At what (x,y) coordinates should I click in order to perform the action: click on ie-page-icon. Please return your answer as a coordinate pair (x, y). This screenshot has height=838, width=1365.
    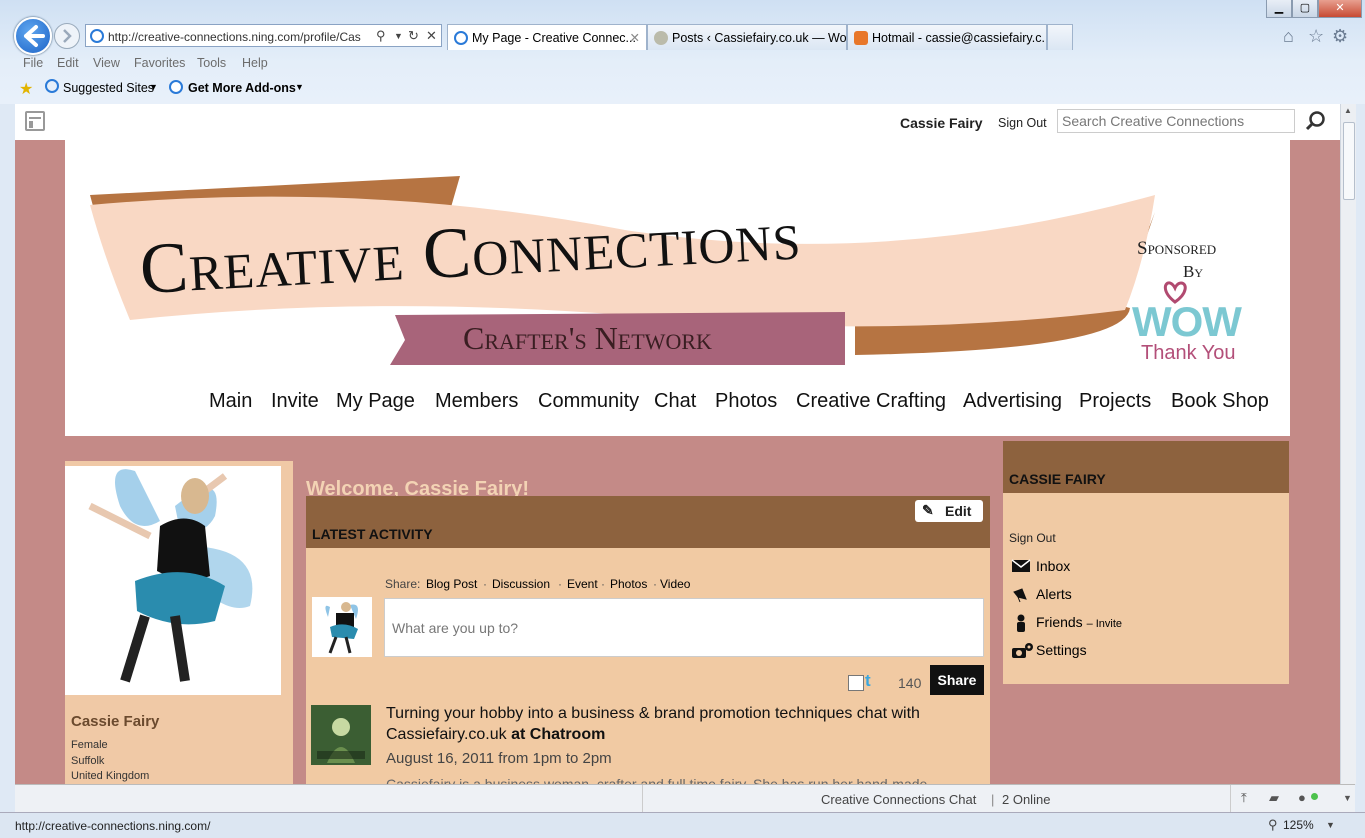
    Looking at the image, I should click on (97, 36).